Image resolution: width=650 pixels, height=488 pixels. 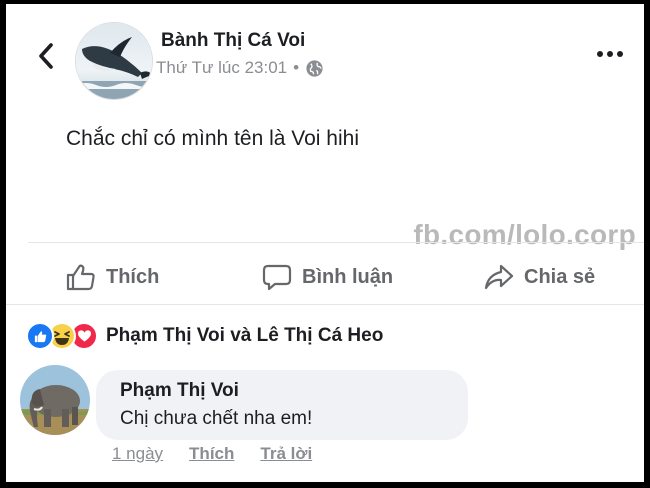 I want to click on commenter-avatar, so click(x=55, y=400).